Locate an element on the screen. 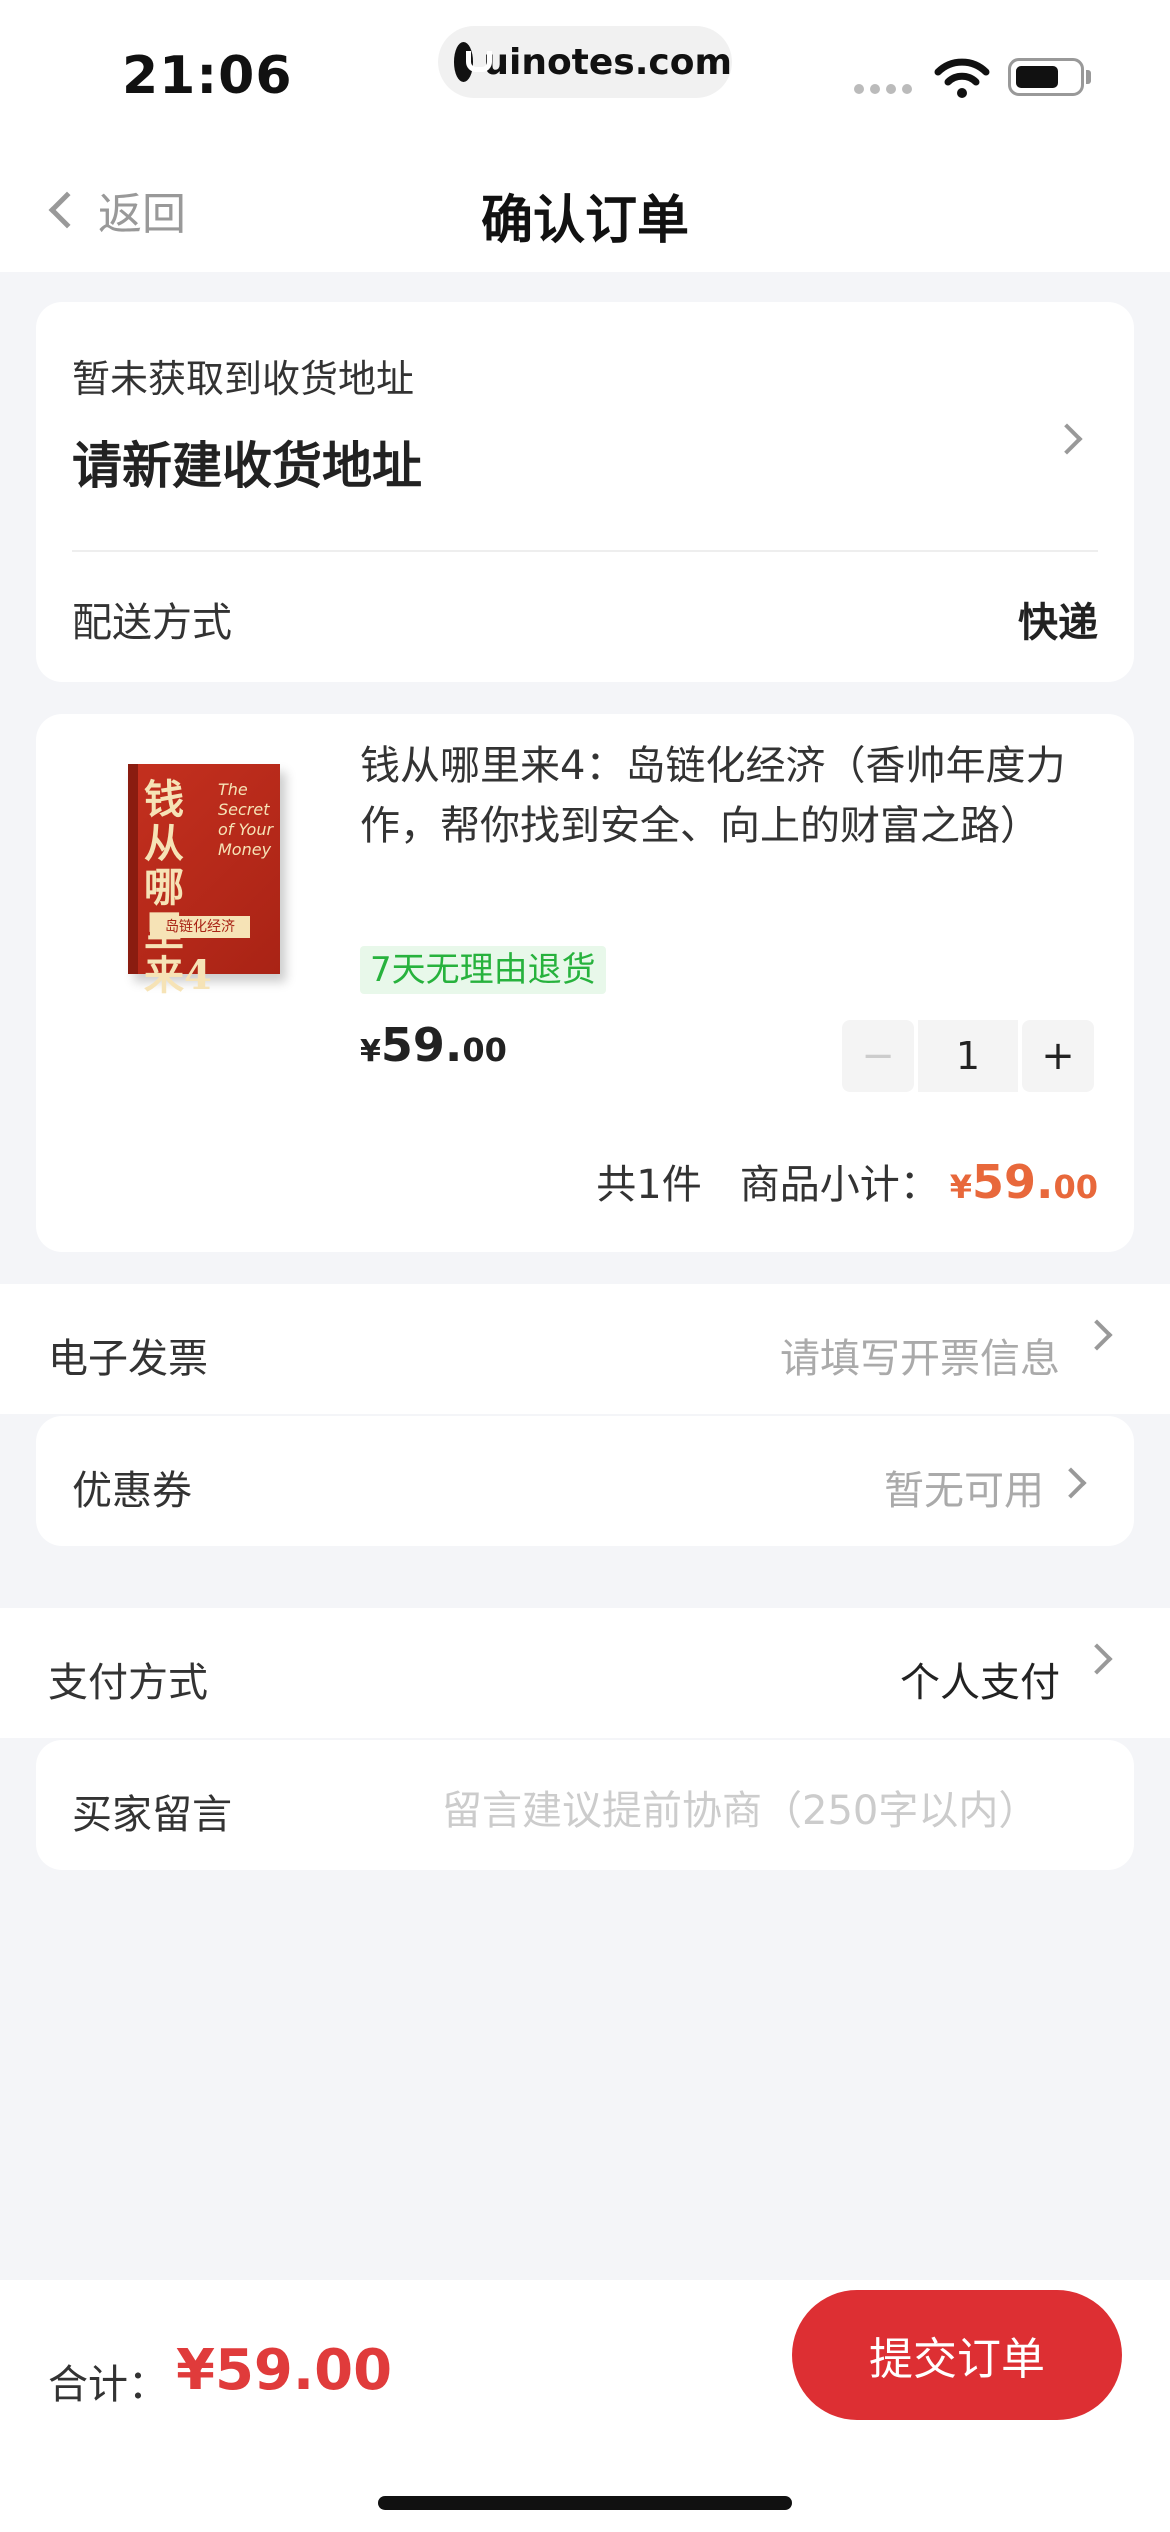 This screenshot has height=2532, width=1170. item-count: 共1件 is located at coordinates (649, 1185).